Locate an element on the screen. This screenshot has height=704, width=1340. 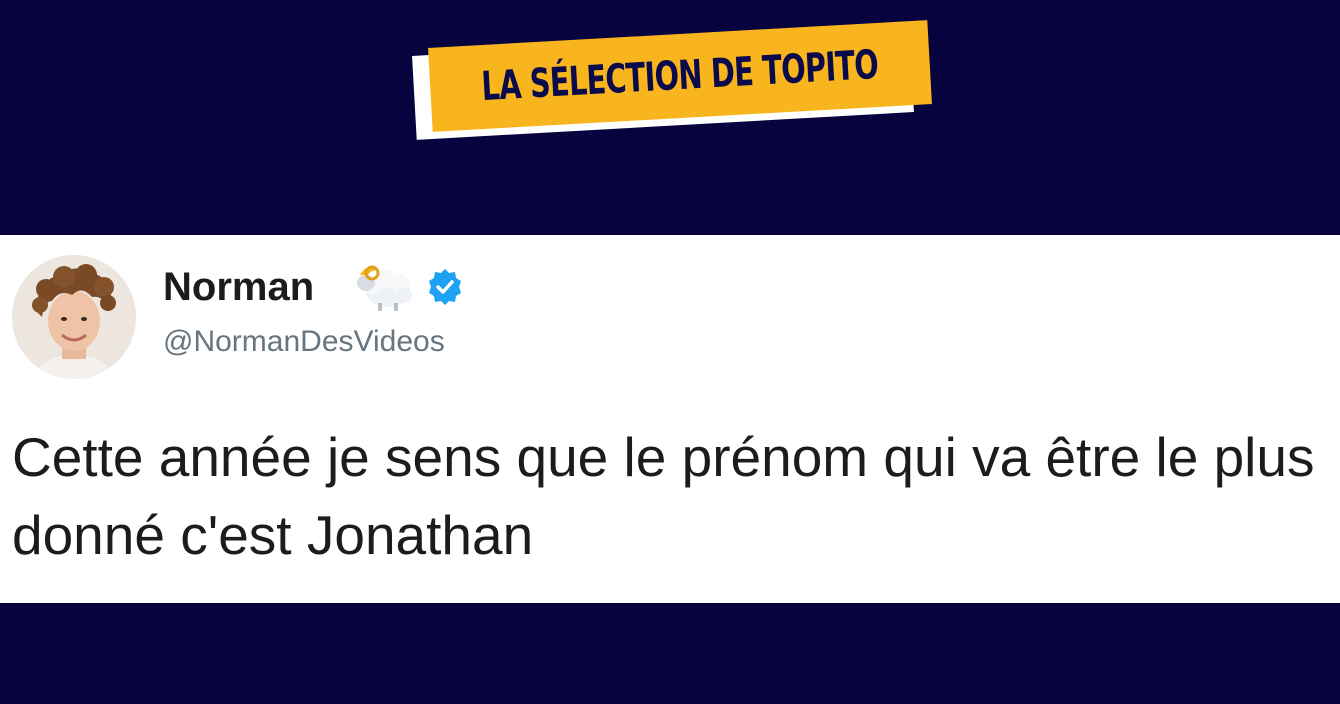
display-name: Norman is located at coordinates (238, 287).